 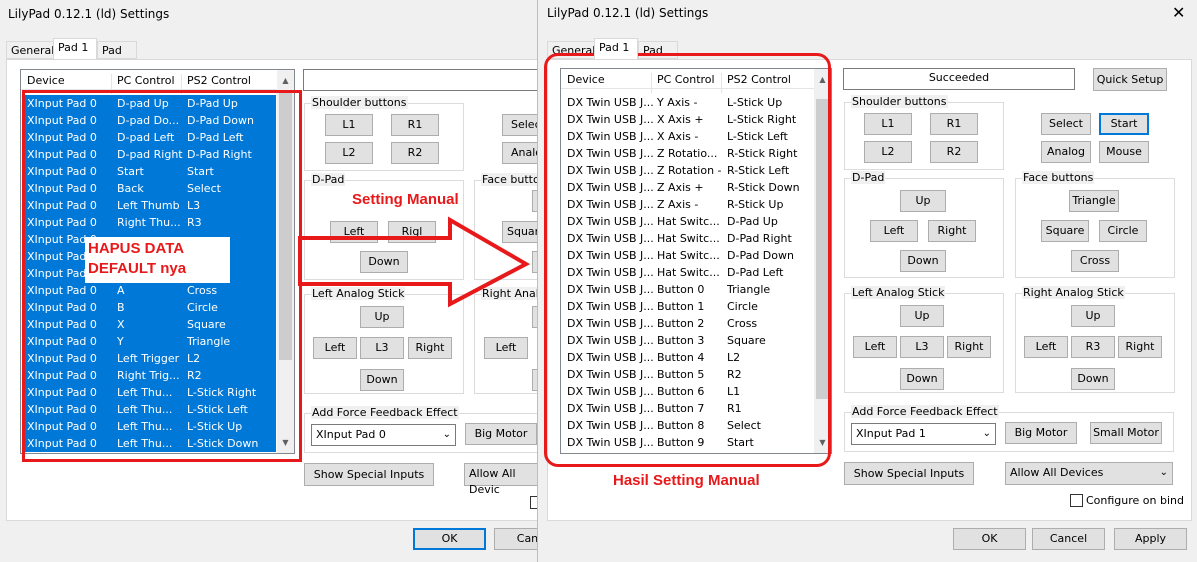 I want to click on dpad-right-button: Right, so click(x=952, y=231).